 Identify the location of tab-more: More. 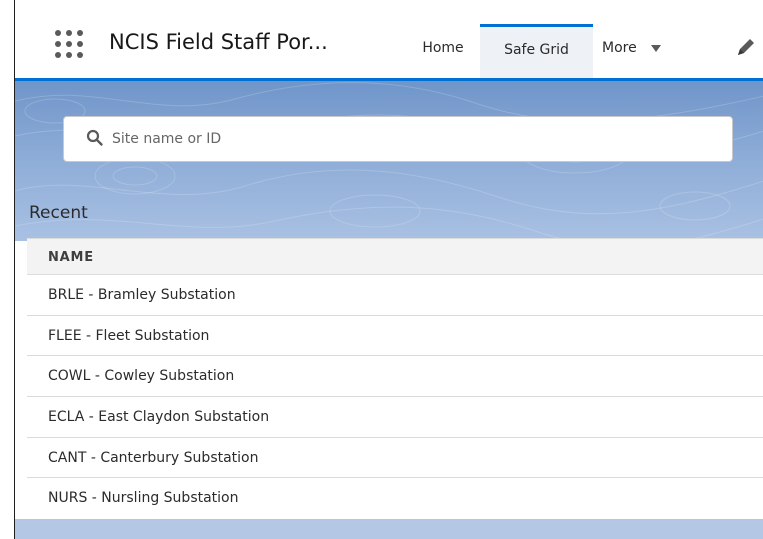
(654, 49).